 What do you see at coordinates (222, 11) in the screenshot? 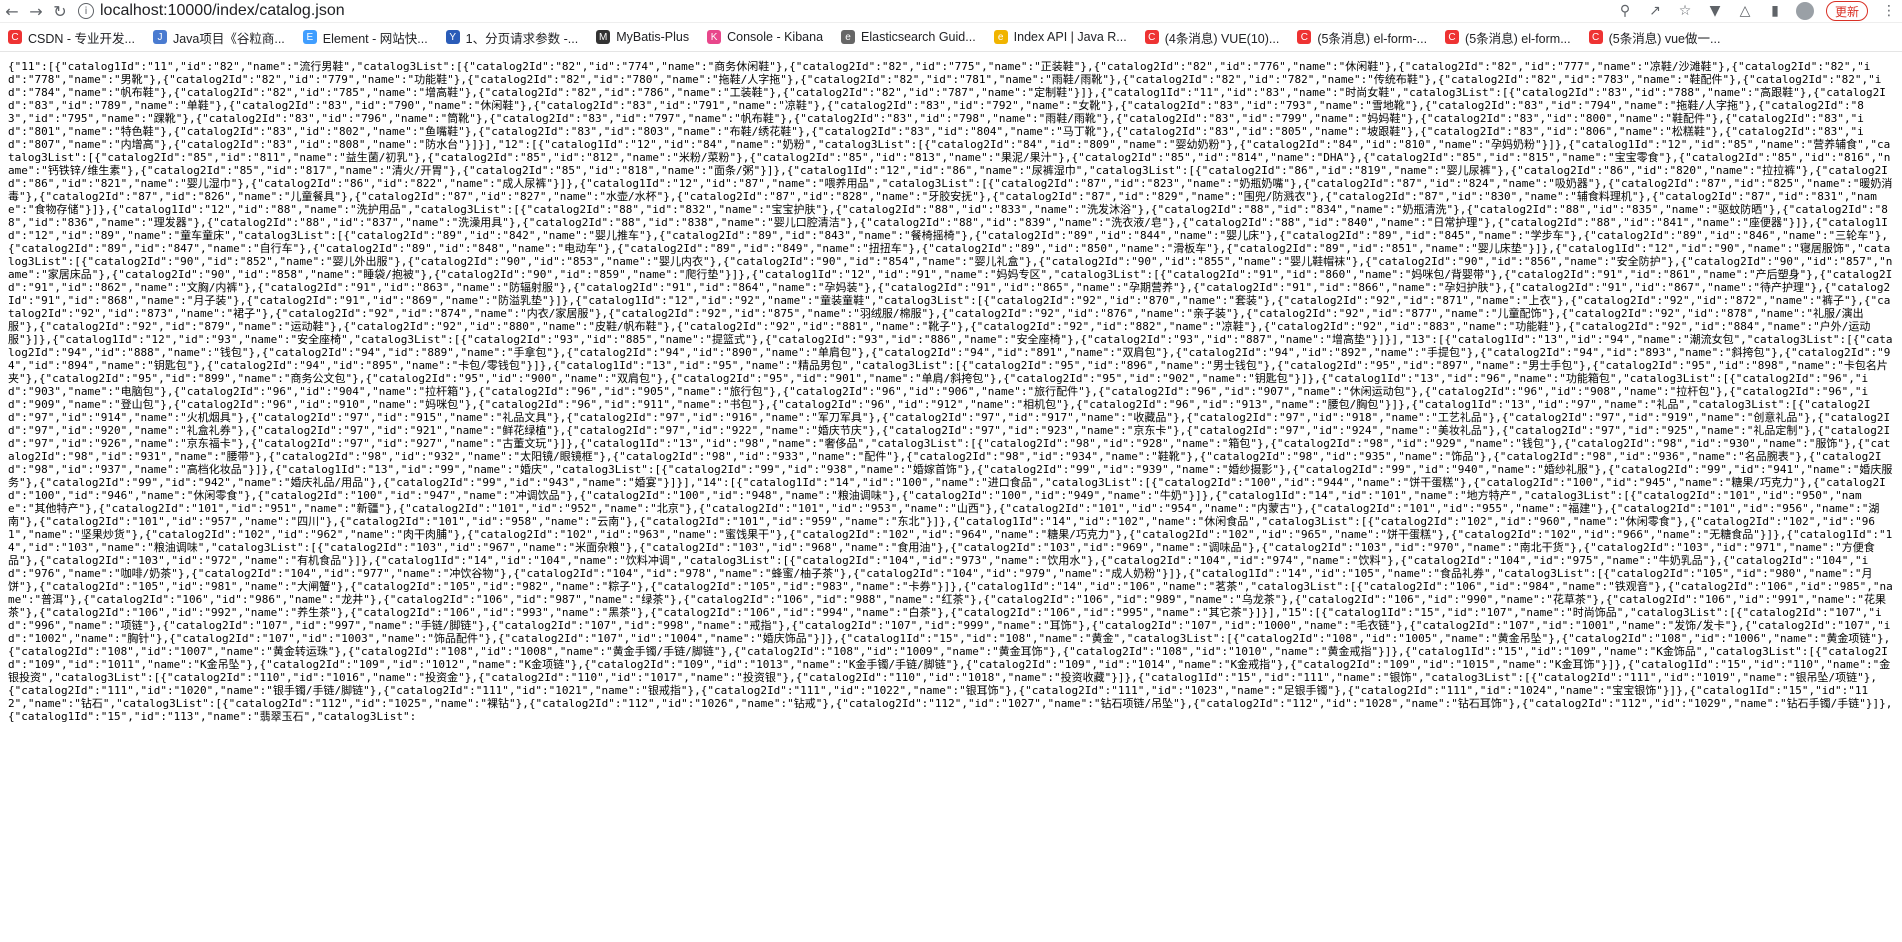
I see `url-text: localhost:10000/index/catalog.json` at bounding box center [222, 11].